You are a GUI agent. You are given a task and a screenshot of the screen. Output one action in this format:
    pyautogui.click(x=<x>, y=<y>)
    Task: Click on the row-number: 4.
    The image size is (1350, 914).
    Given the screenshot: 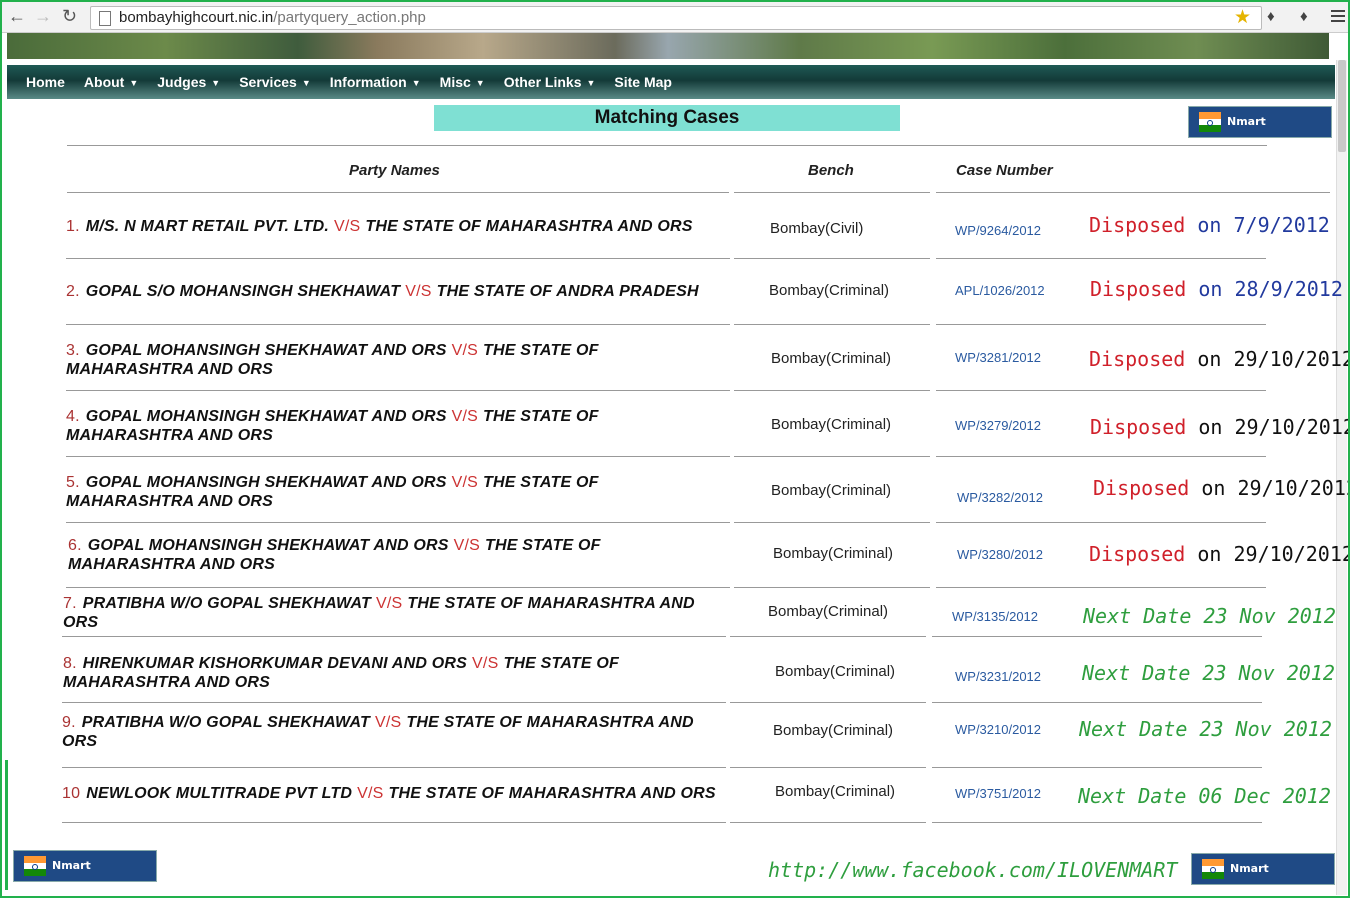 What is the action you would take?
    pyautogui.click(x=73, y=416)
    